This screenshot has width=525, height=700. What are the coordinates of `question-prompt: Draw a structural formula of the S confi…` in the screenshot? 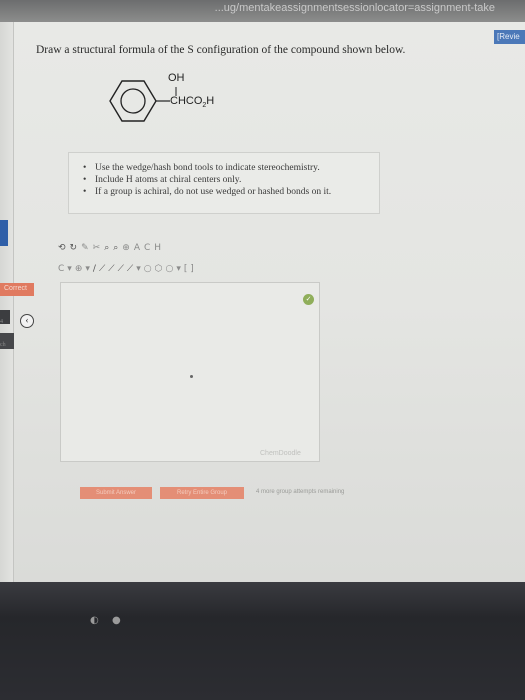 It's located at (221, 50).